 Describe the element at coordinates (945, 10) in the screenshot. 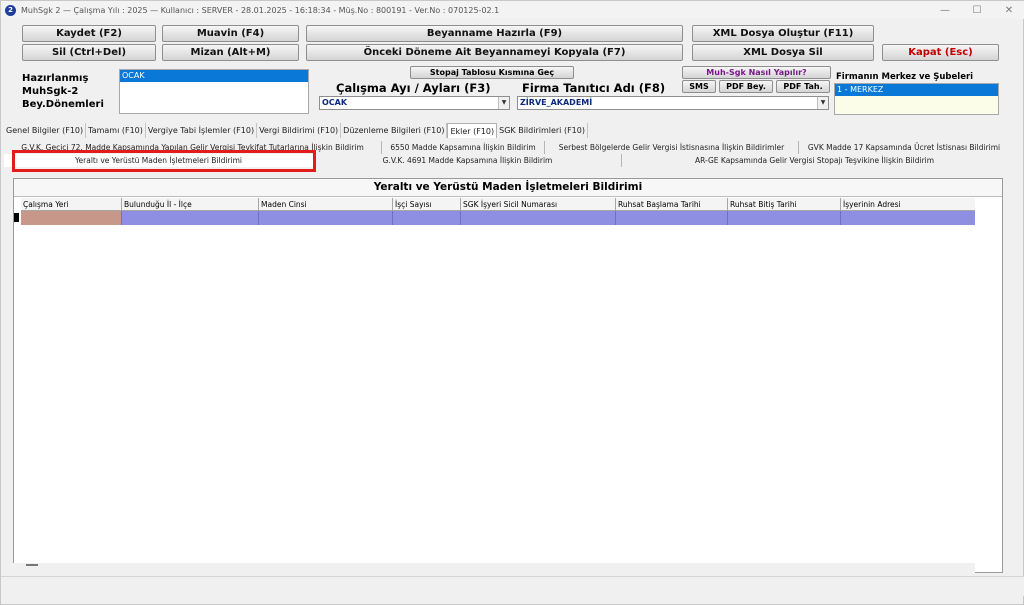

I see `minimize-button: —` at that location.